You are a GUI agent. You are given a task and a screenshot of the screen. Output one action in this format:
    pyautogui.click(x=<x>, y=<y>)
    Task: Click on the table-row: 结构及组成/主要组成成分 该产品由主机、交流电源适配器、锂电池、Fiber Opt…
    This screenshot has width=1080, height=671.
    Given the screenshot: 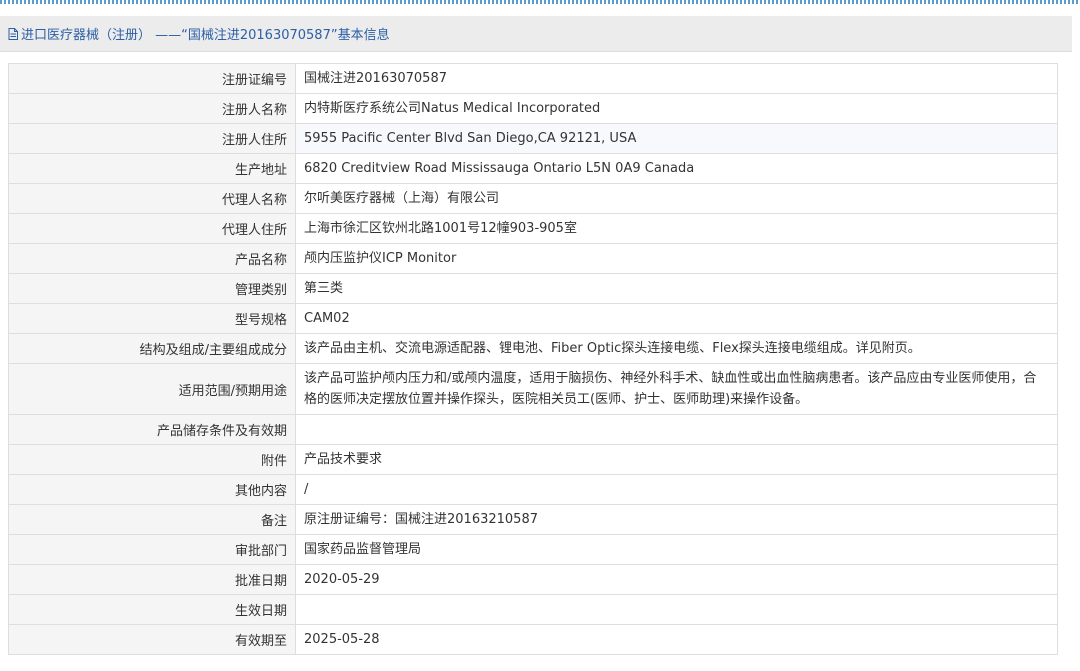 What is the action you would take?
    pyautogui.click(x=533, y=348)
    